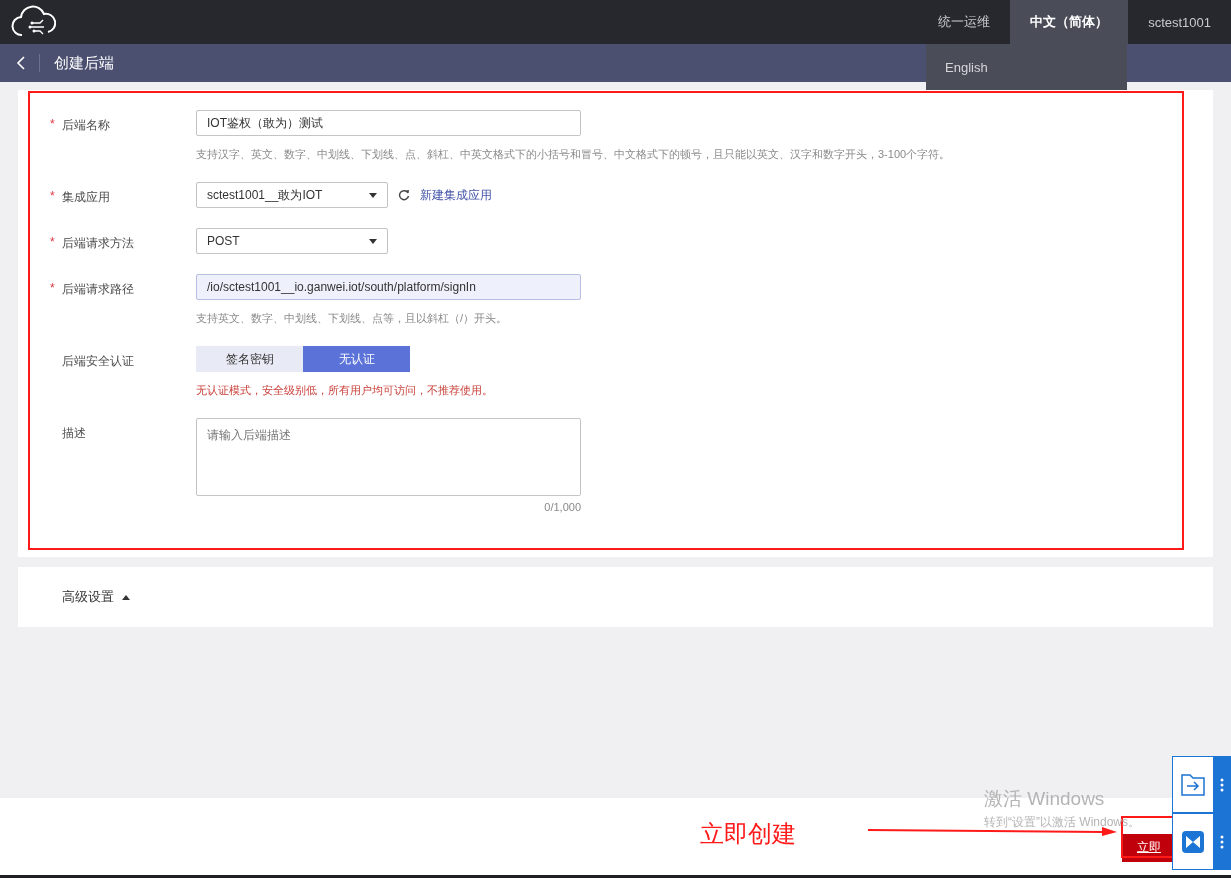 The image size is (1231, 878). What do you see at coordinates (345, 390) in the screenshot?
I see `warning-text: 无认证模式，安全级别低，所有用户均可访问，不推荐使用。` at bounding box center [345, 390].